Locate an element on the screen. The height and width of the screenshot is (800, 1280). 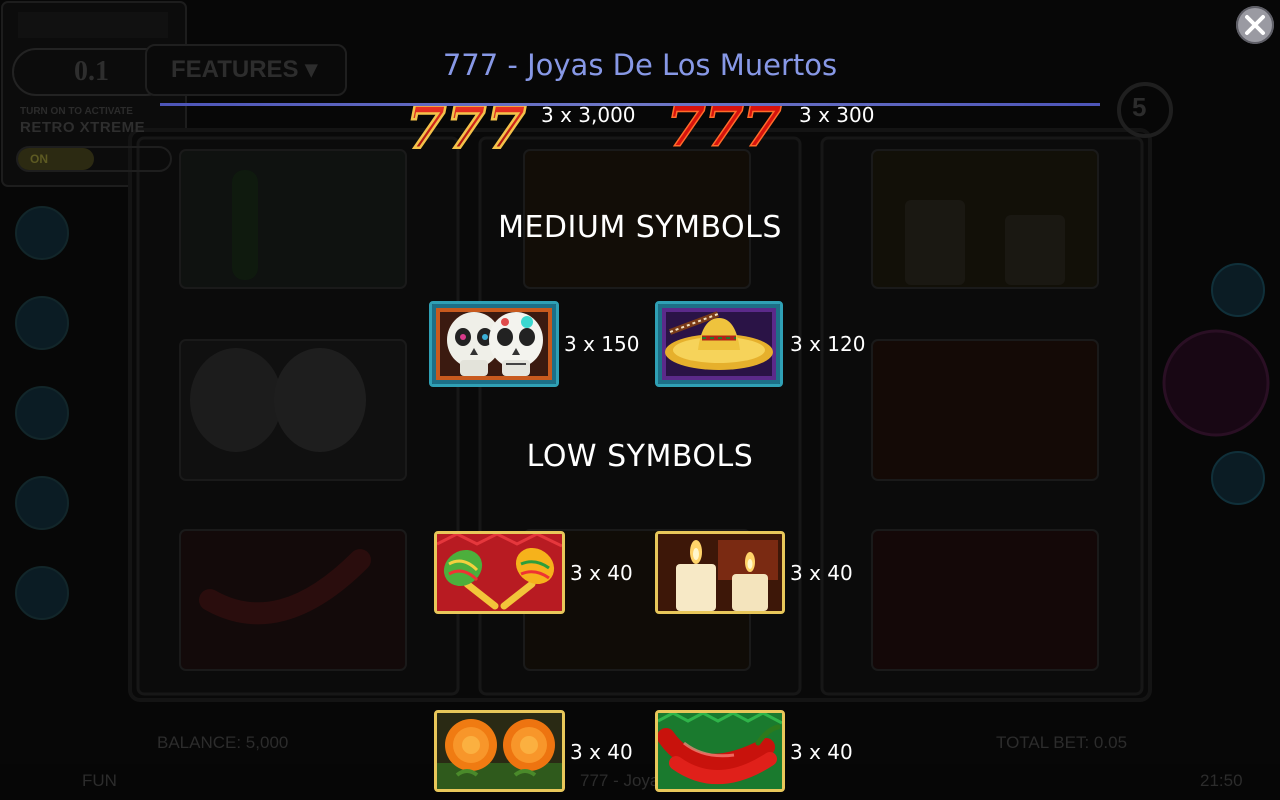
symbol-sombrero is located at coordinates (719, 344).